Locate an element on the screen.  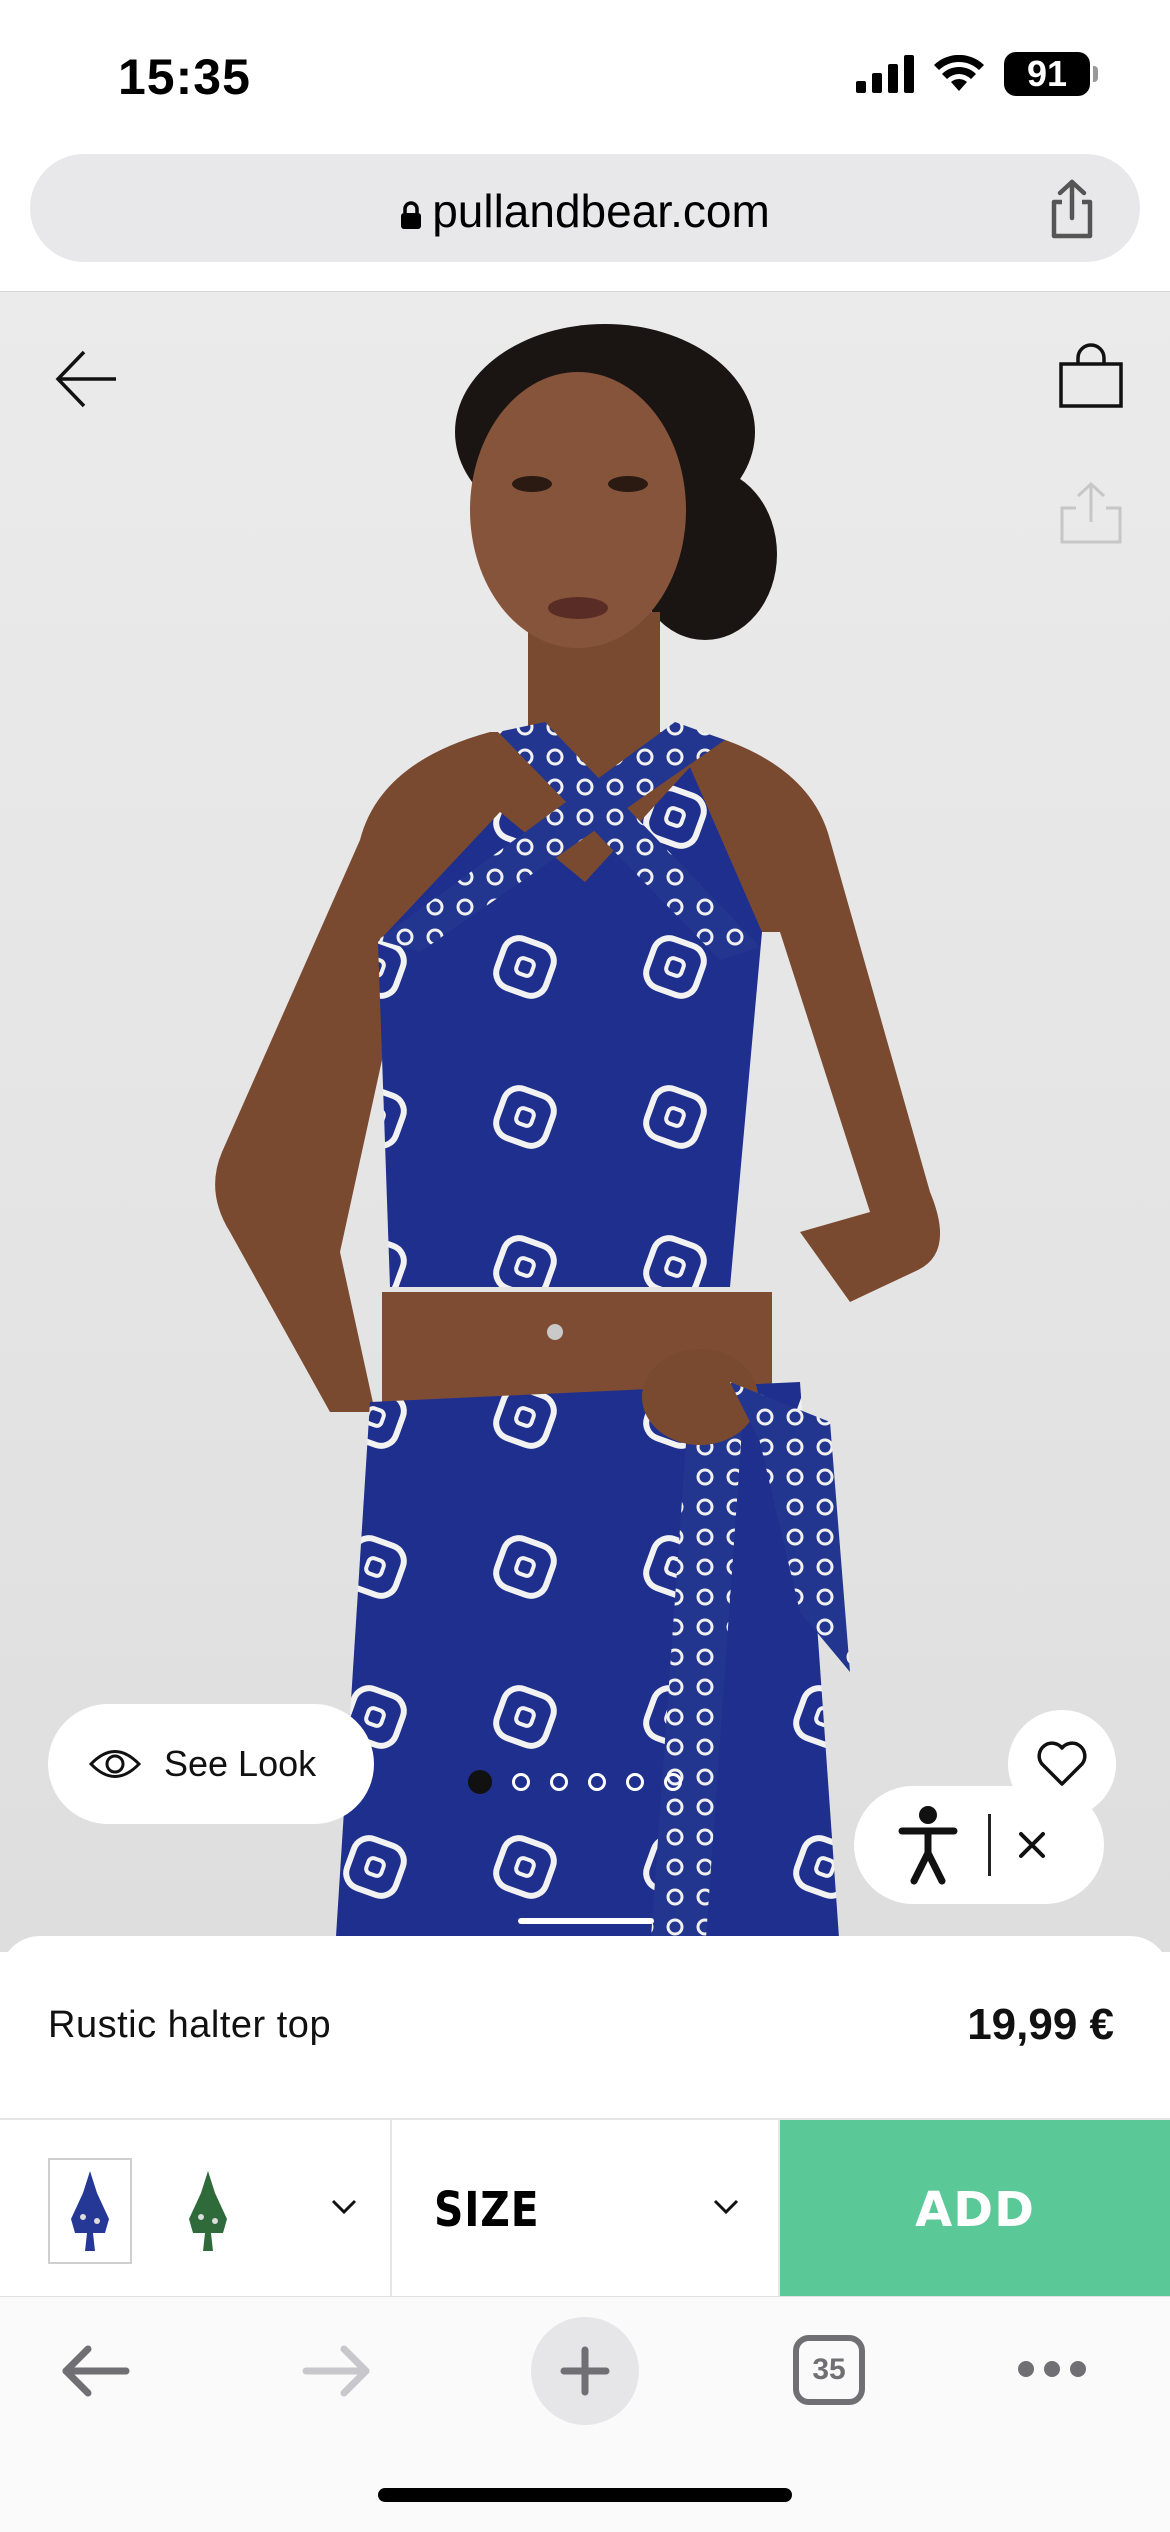
signal-icon is located at coordinates (885, 74).